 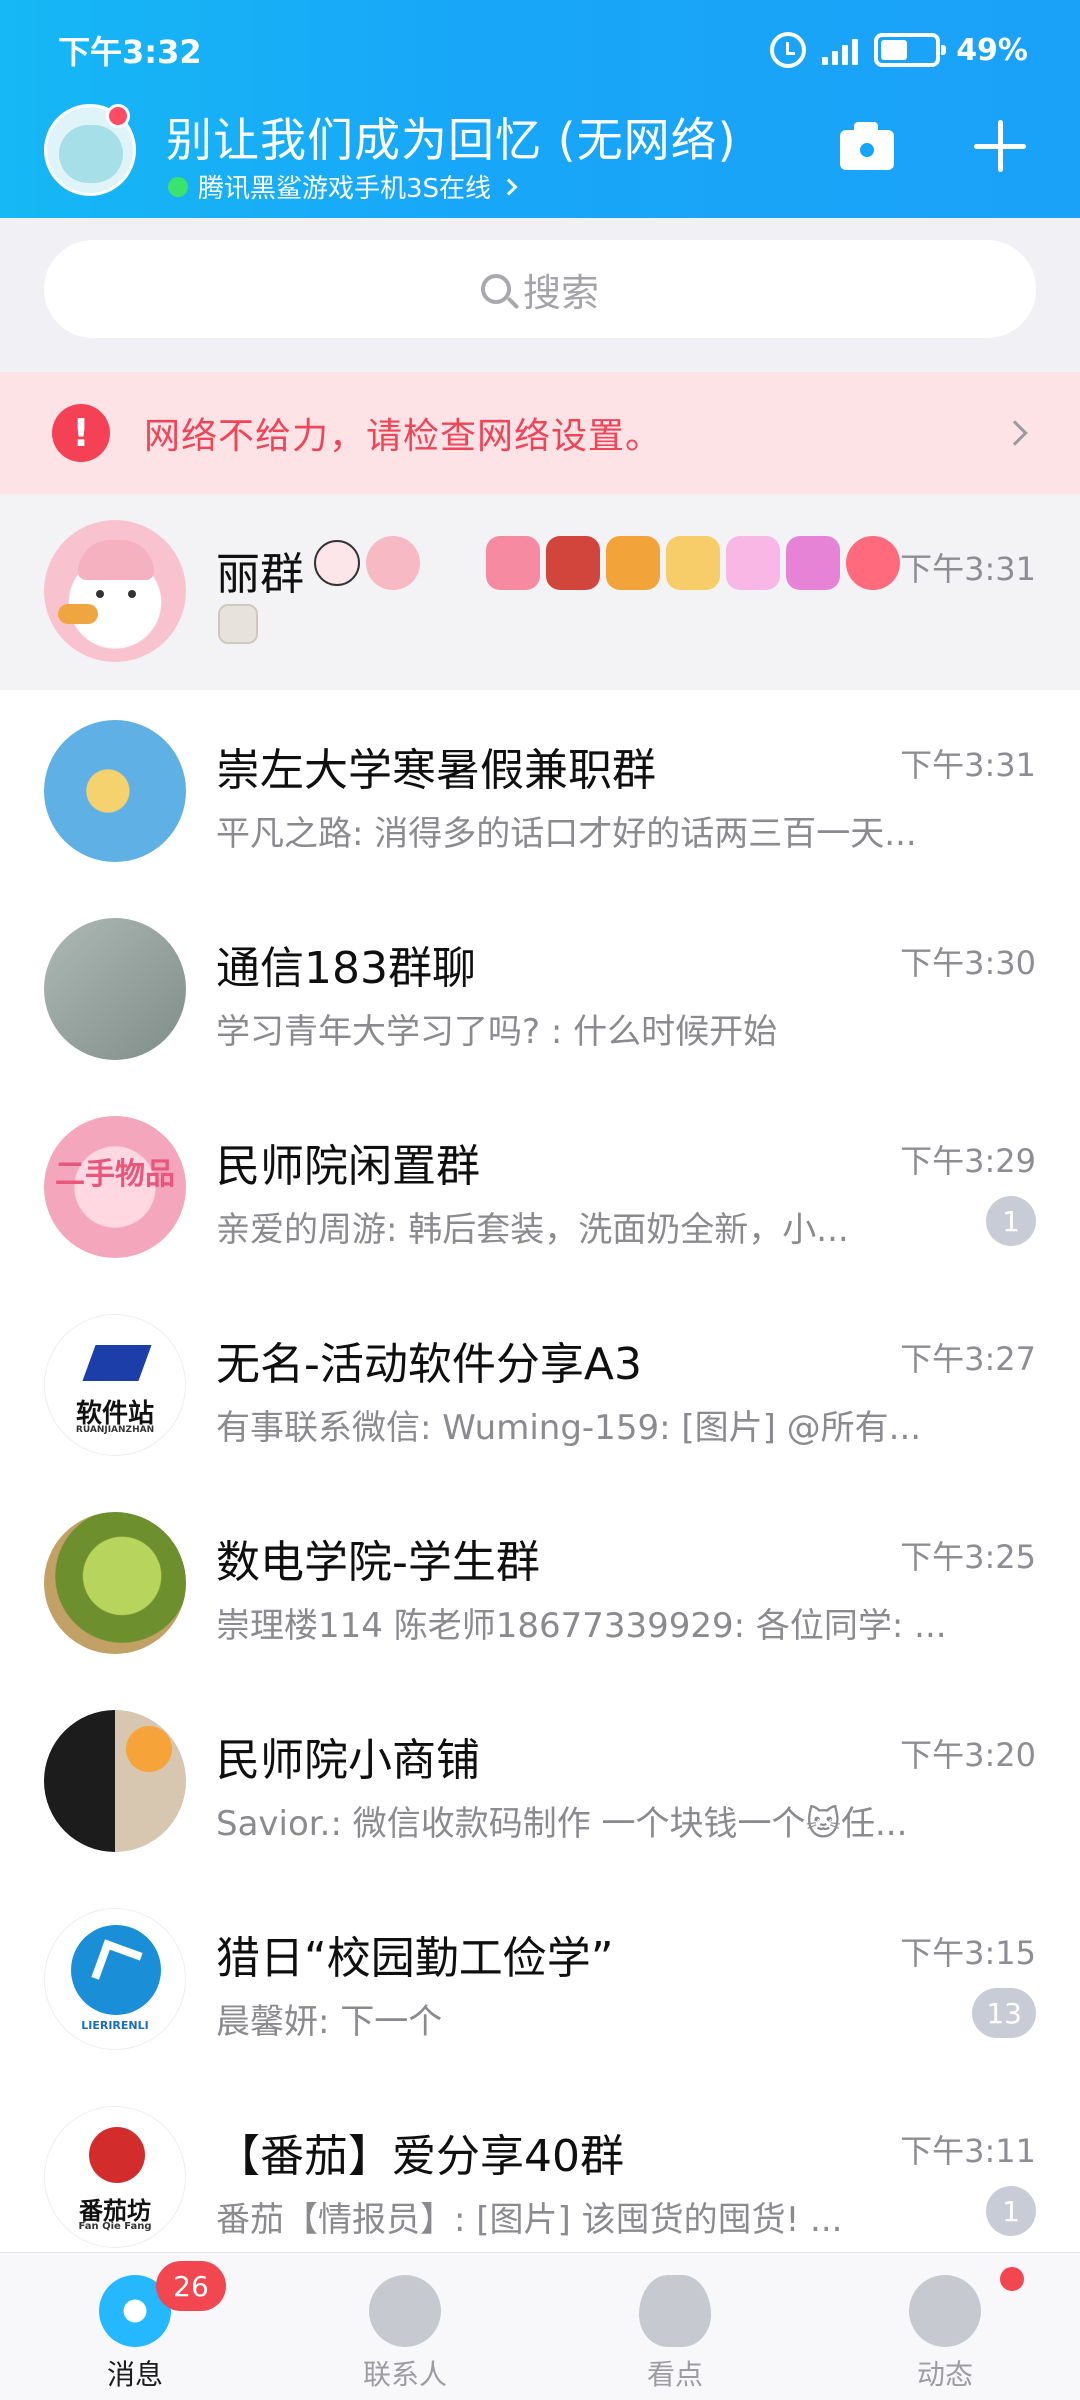 What do you see at coordinates (633, 563) in the screenshot?
I see `house-icon` at bounding box center [633, 563].